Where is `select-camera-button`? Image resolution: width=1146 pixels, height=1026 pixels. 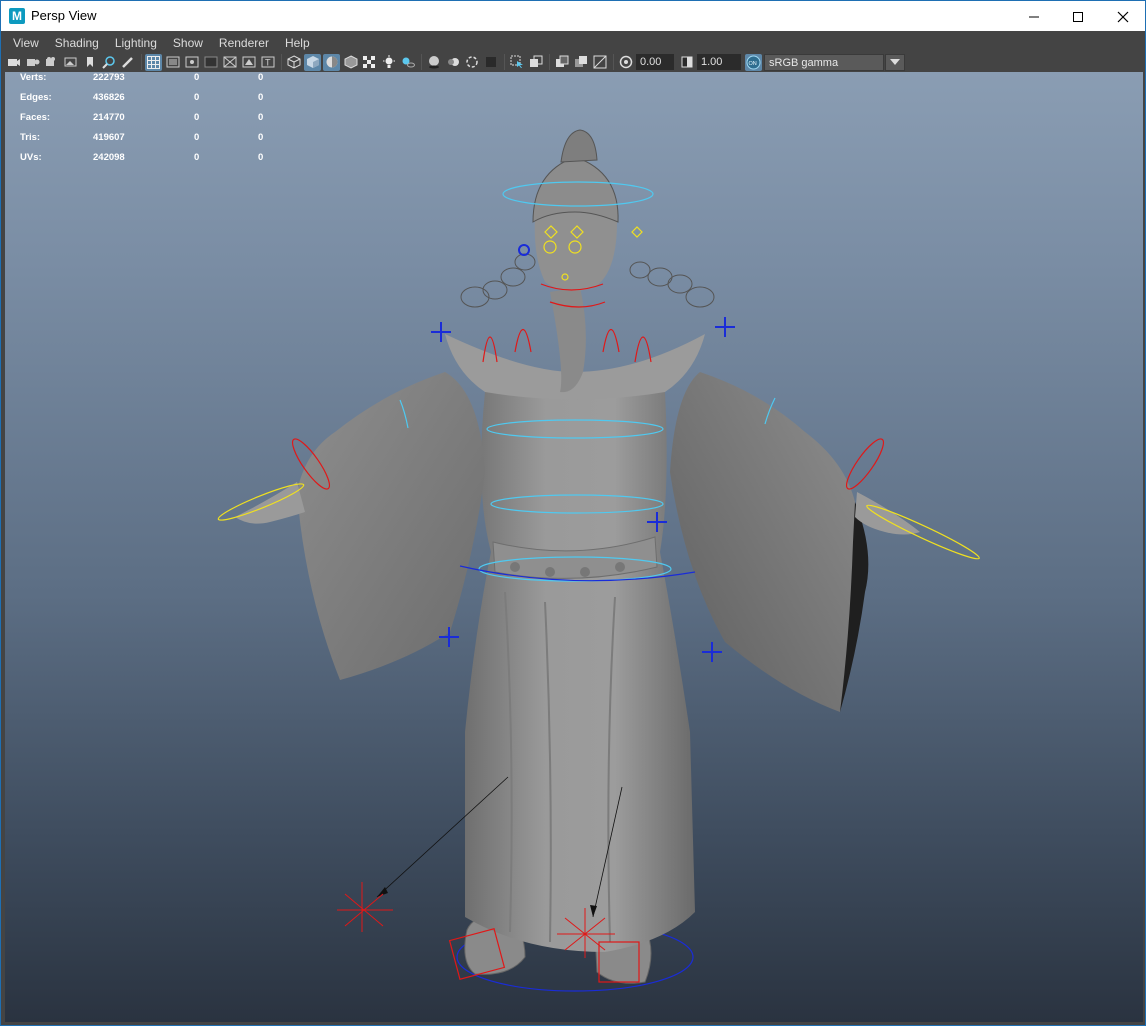
select-camera-button is located at coordinates (13, 62).